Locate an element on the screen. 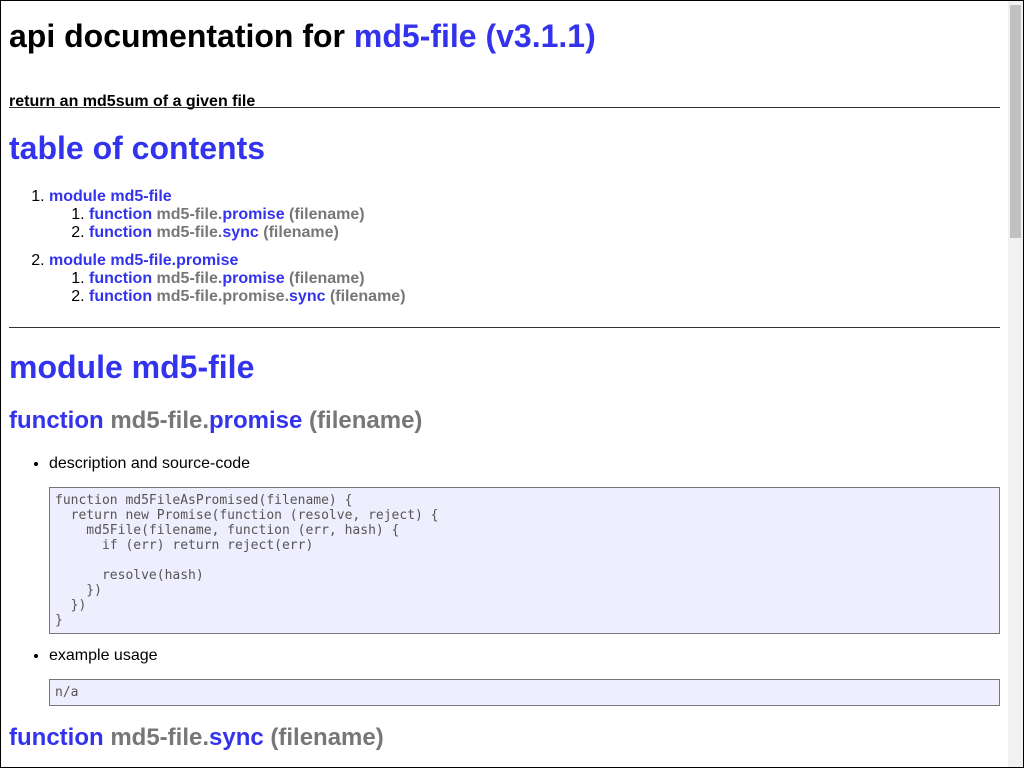 This screenshot has width=1024, height=768. example-code-block: n/a is located at coordinates (524, 692).